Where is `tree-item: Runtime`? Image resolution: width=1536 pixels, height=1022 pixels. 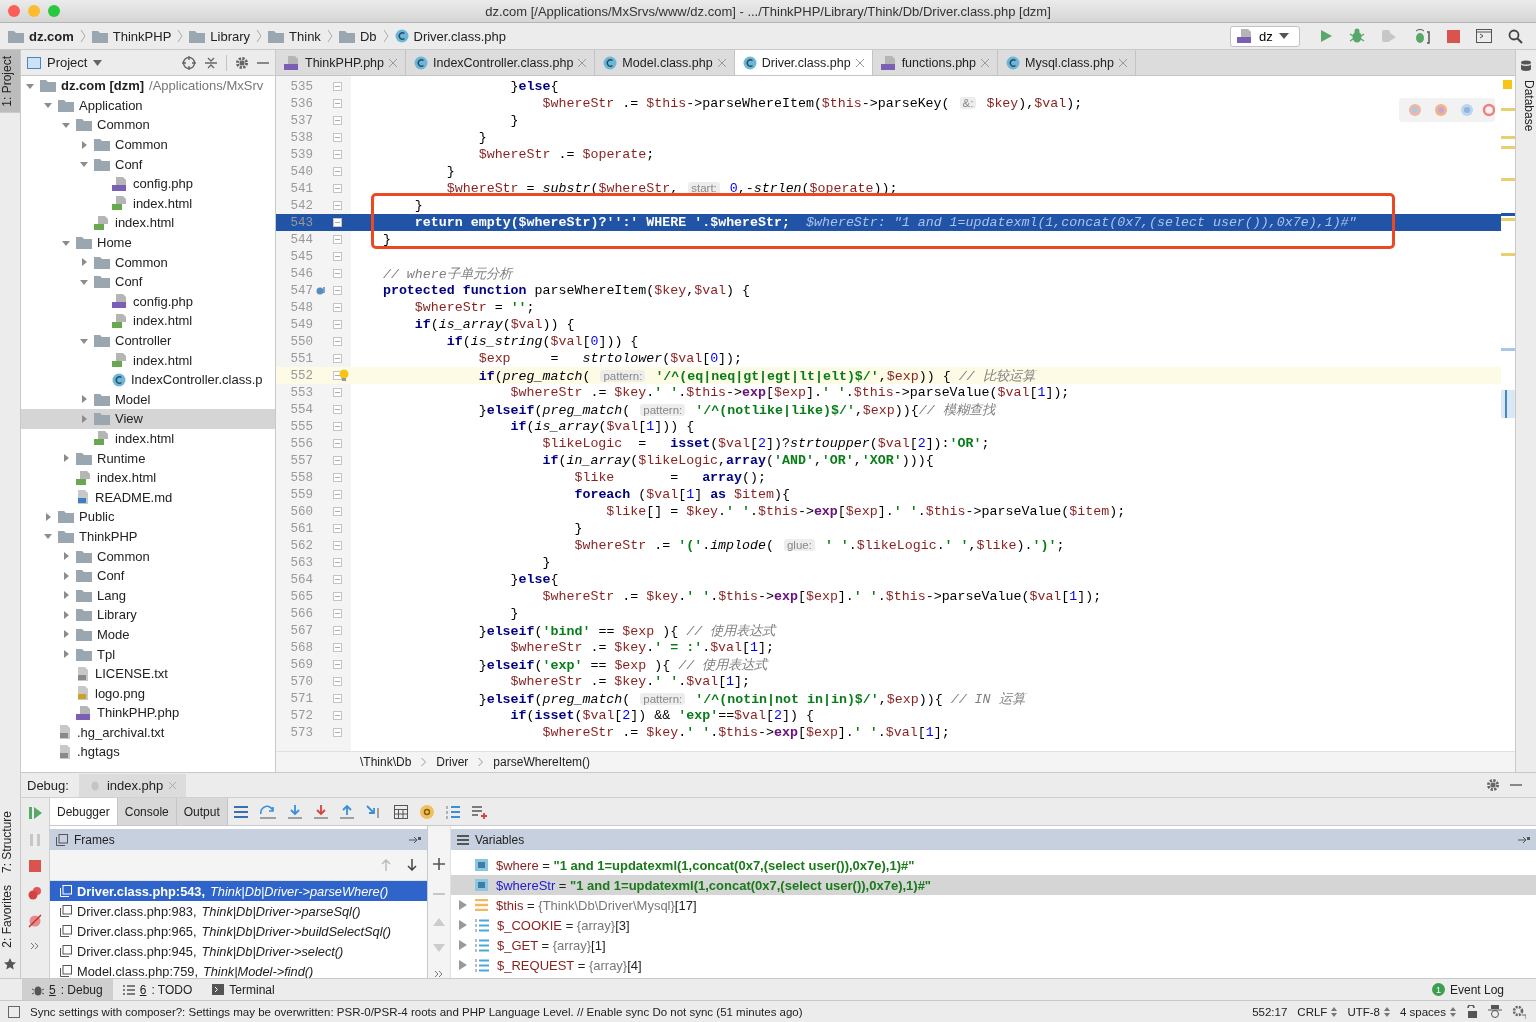
tree-item: Runtime is located at coordinates (148, 458).